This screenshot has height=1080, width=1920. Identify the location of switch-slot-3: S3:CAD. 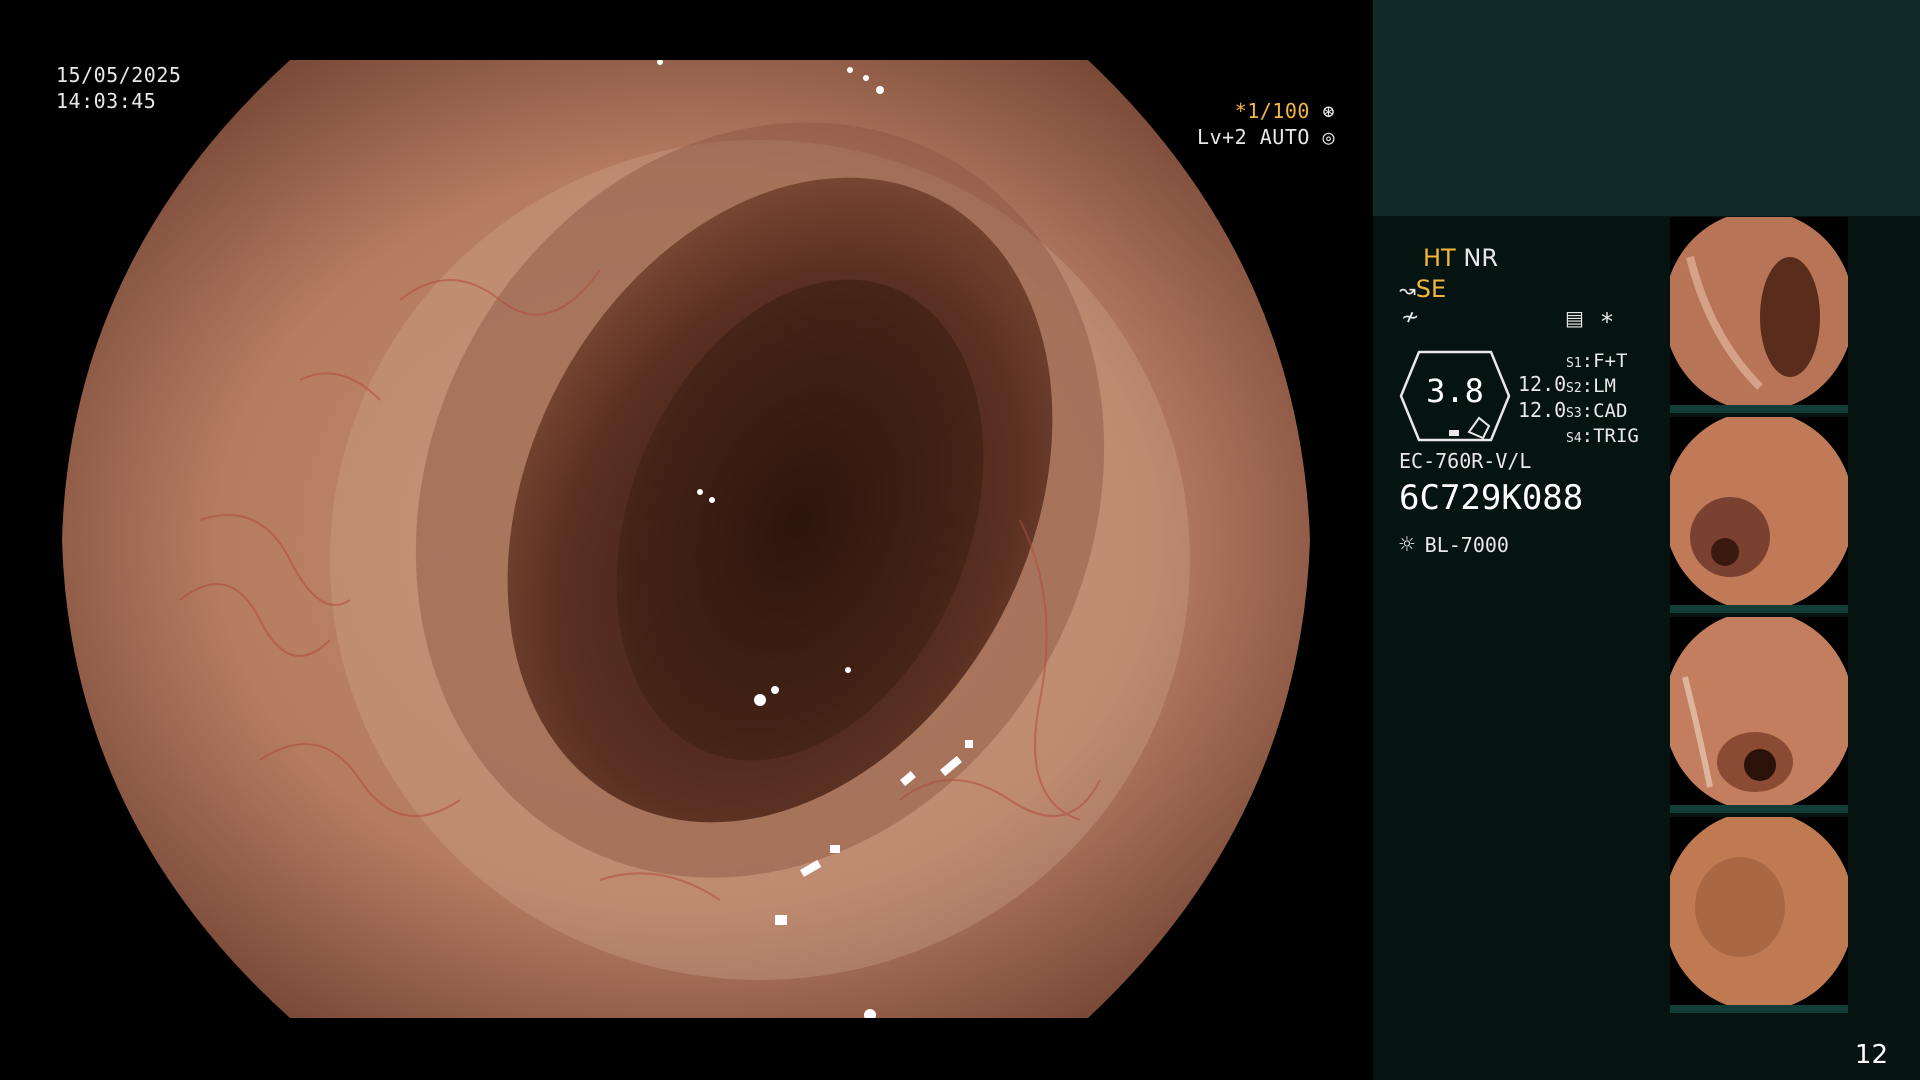
(1597, 411).